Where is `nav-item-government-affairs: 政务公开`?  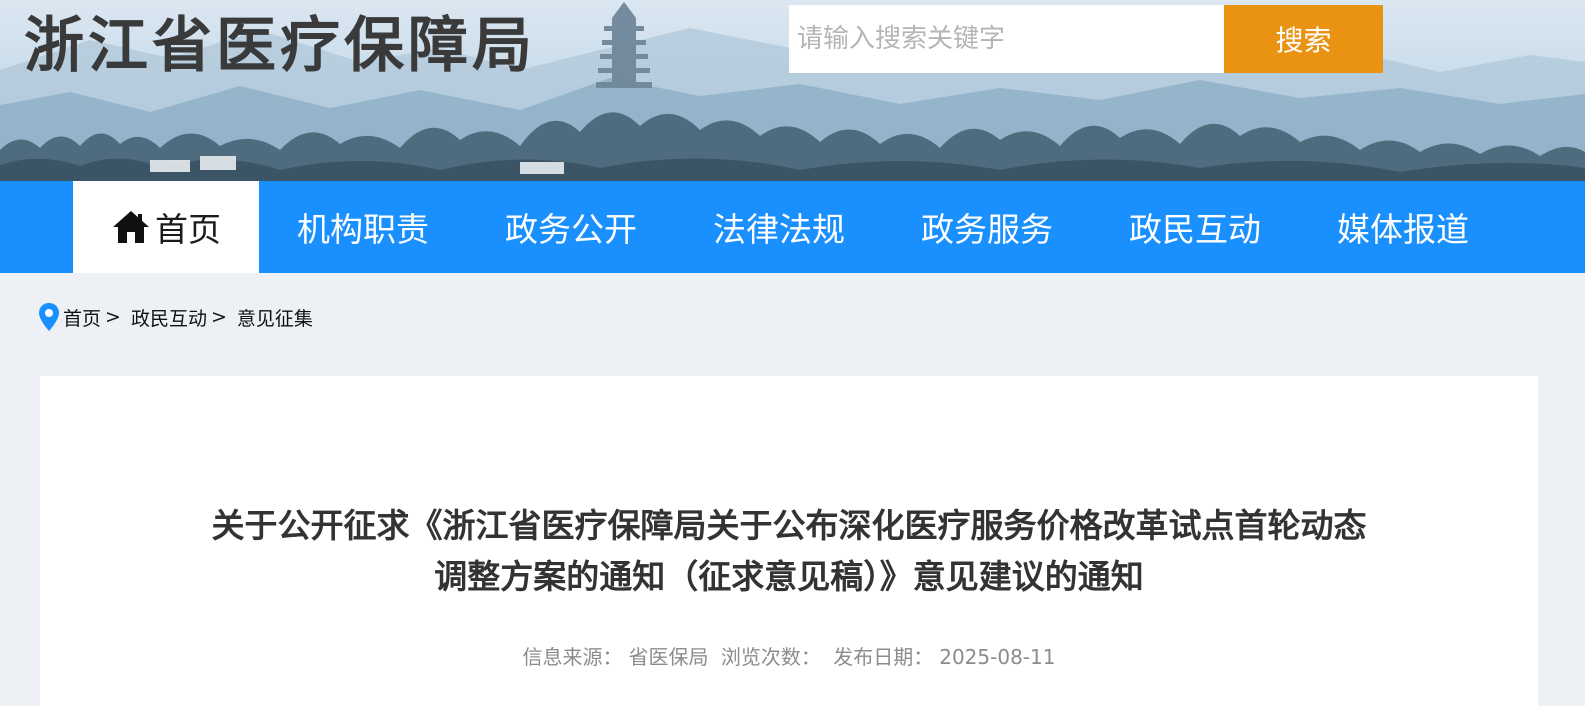
nav-item-government-affairs: 政务公开 is located at coordinates (571, 227).